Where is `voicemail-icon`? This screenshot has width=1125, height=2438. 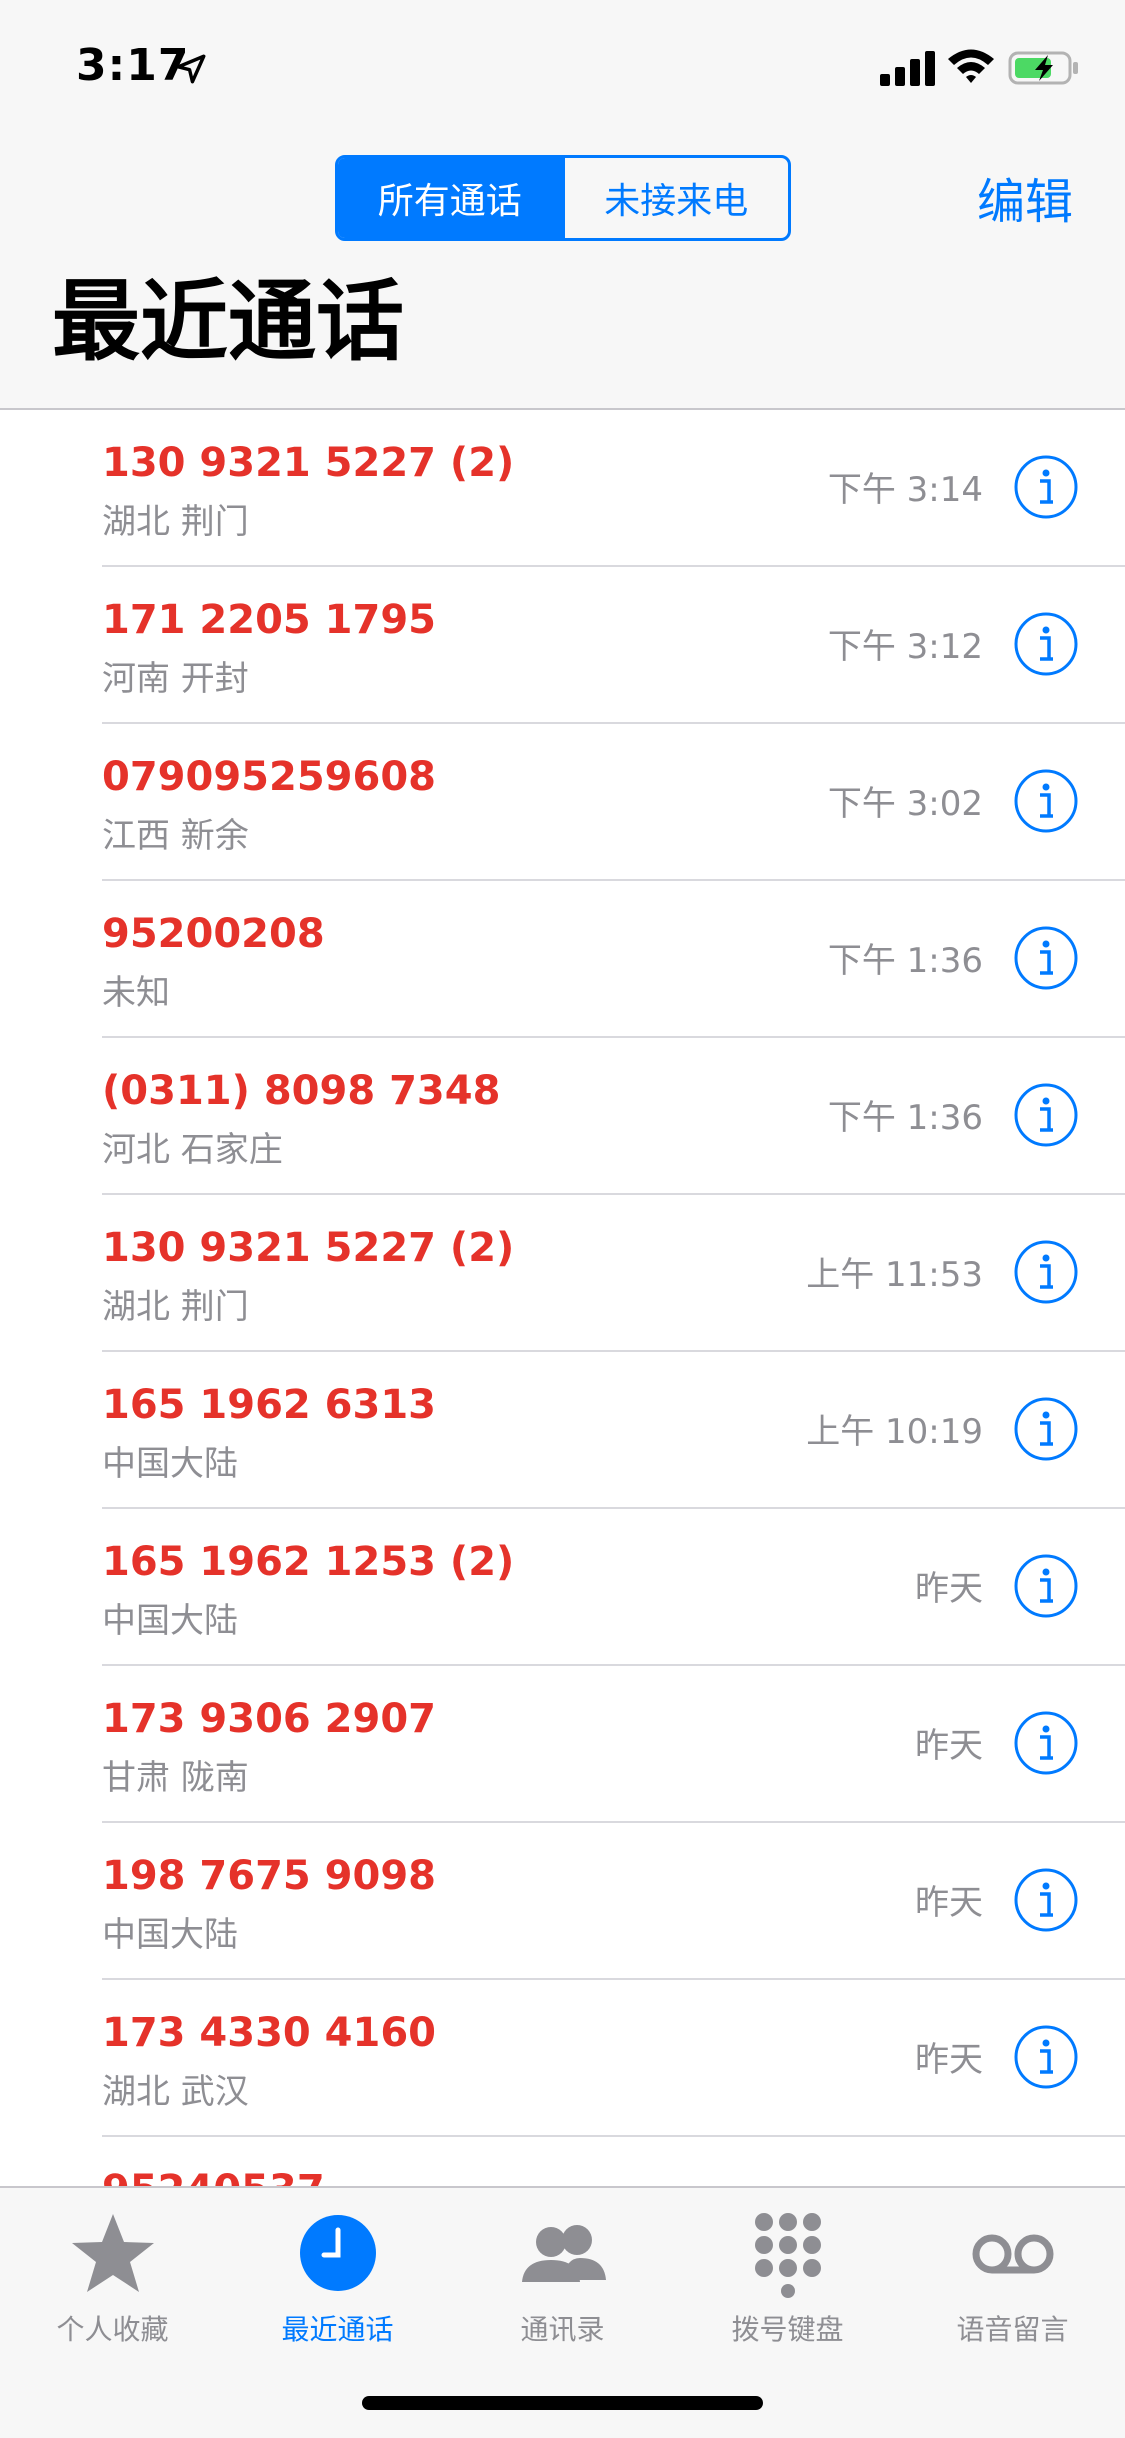
voicemail-icon is located at coordinates (1012, 2254).